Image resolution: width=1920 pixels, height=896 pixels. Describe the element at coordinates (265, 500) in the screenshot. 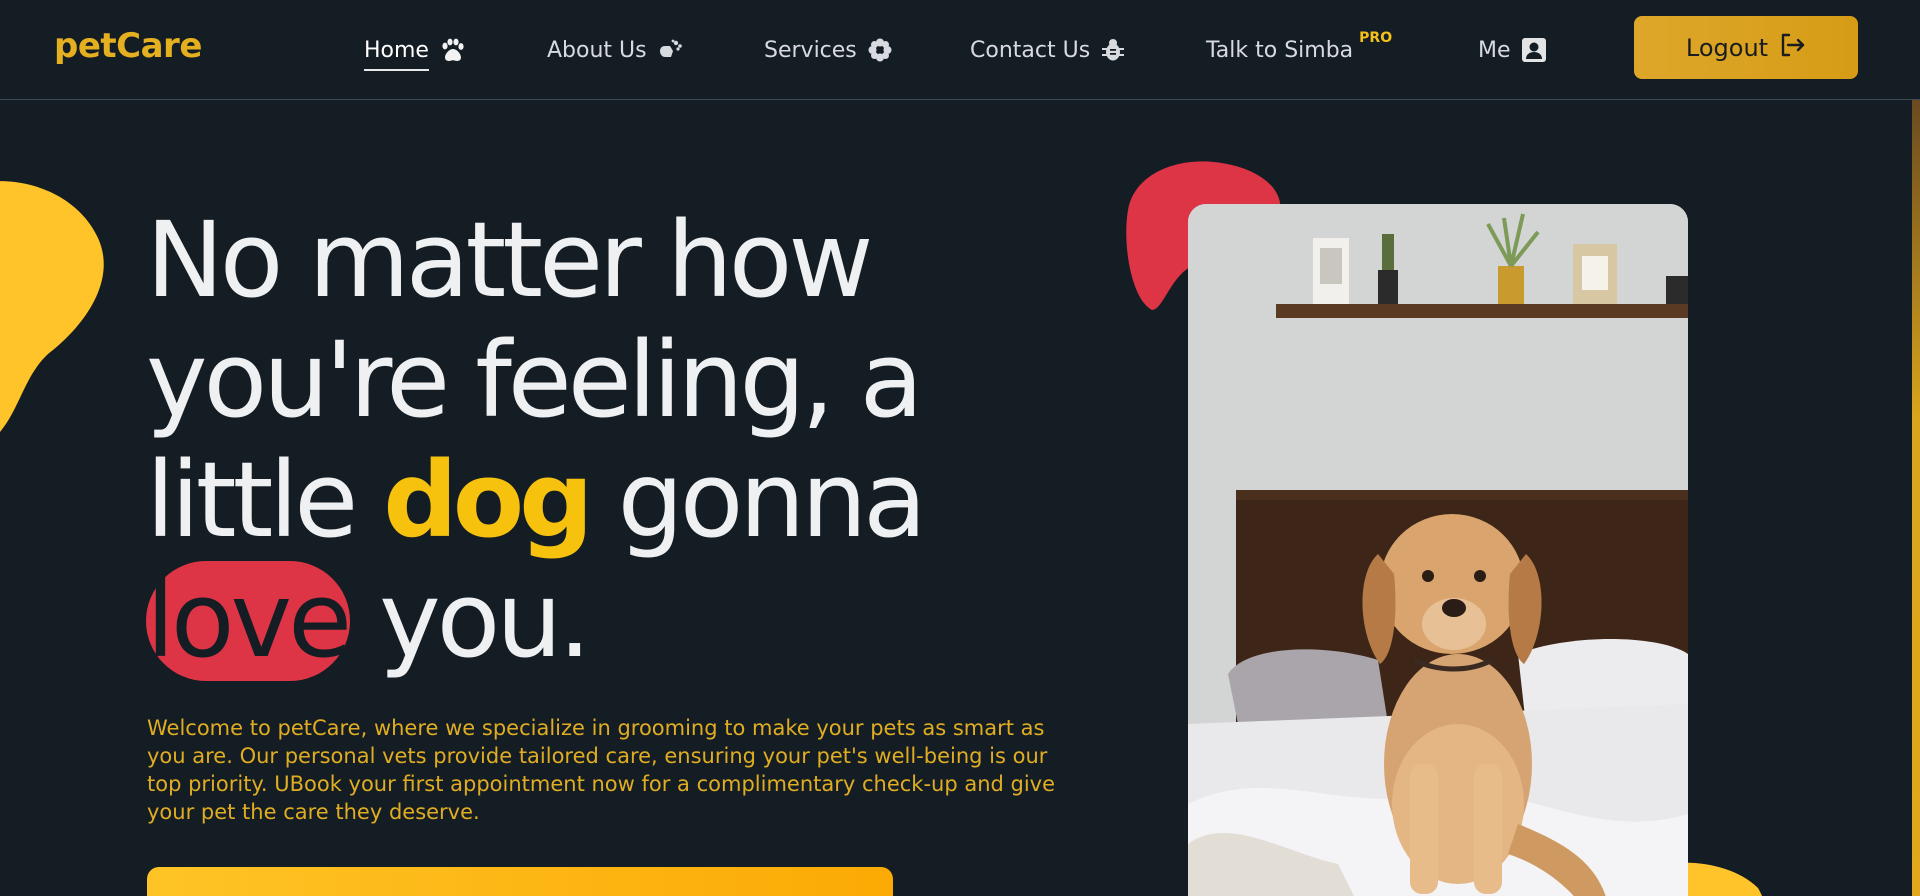

I see `headline-line-3-pre: little` at that location.